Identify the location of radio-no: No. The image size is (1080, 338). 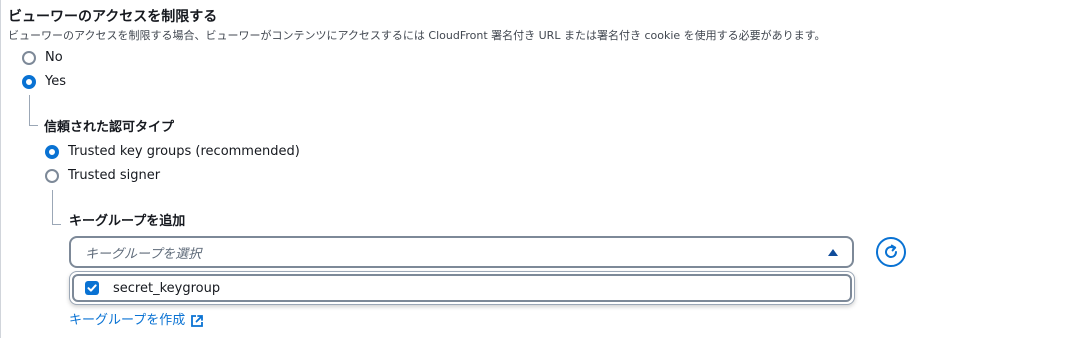
(42, 58).